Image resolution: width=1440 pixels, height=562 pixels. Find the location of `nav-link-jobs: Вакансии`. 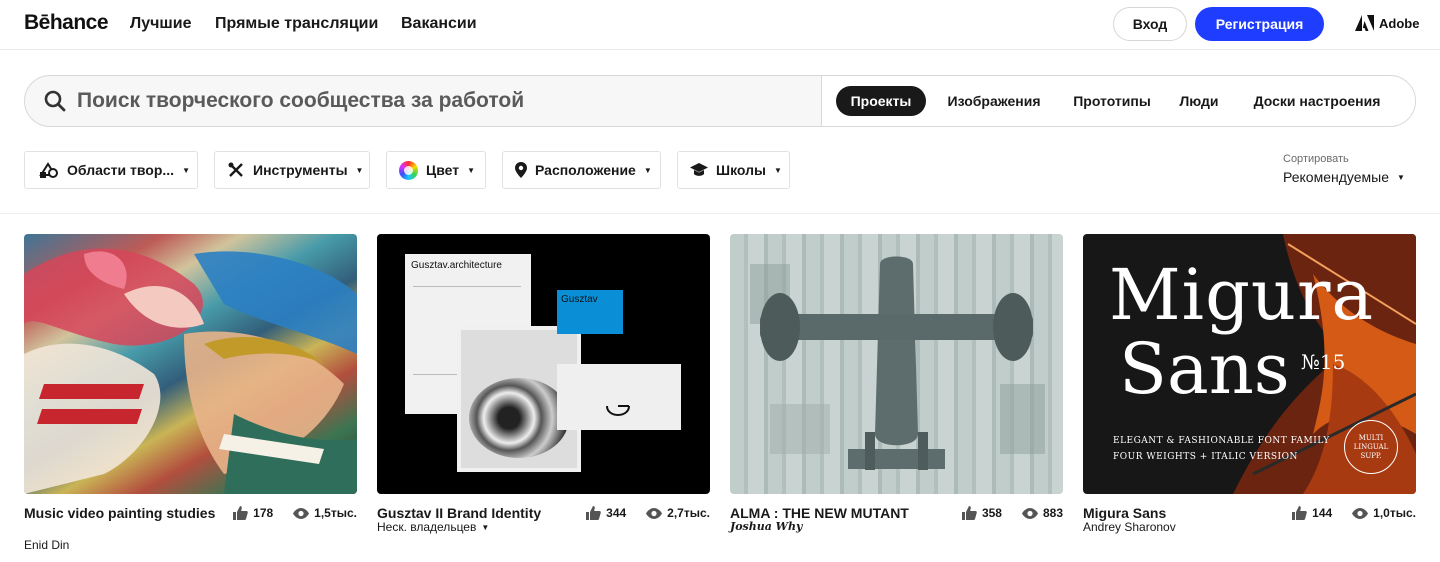

nav-link-jobs: Вакансии is located at coordinates (439, 24).